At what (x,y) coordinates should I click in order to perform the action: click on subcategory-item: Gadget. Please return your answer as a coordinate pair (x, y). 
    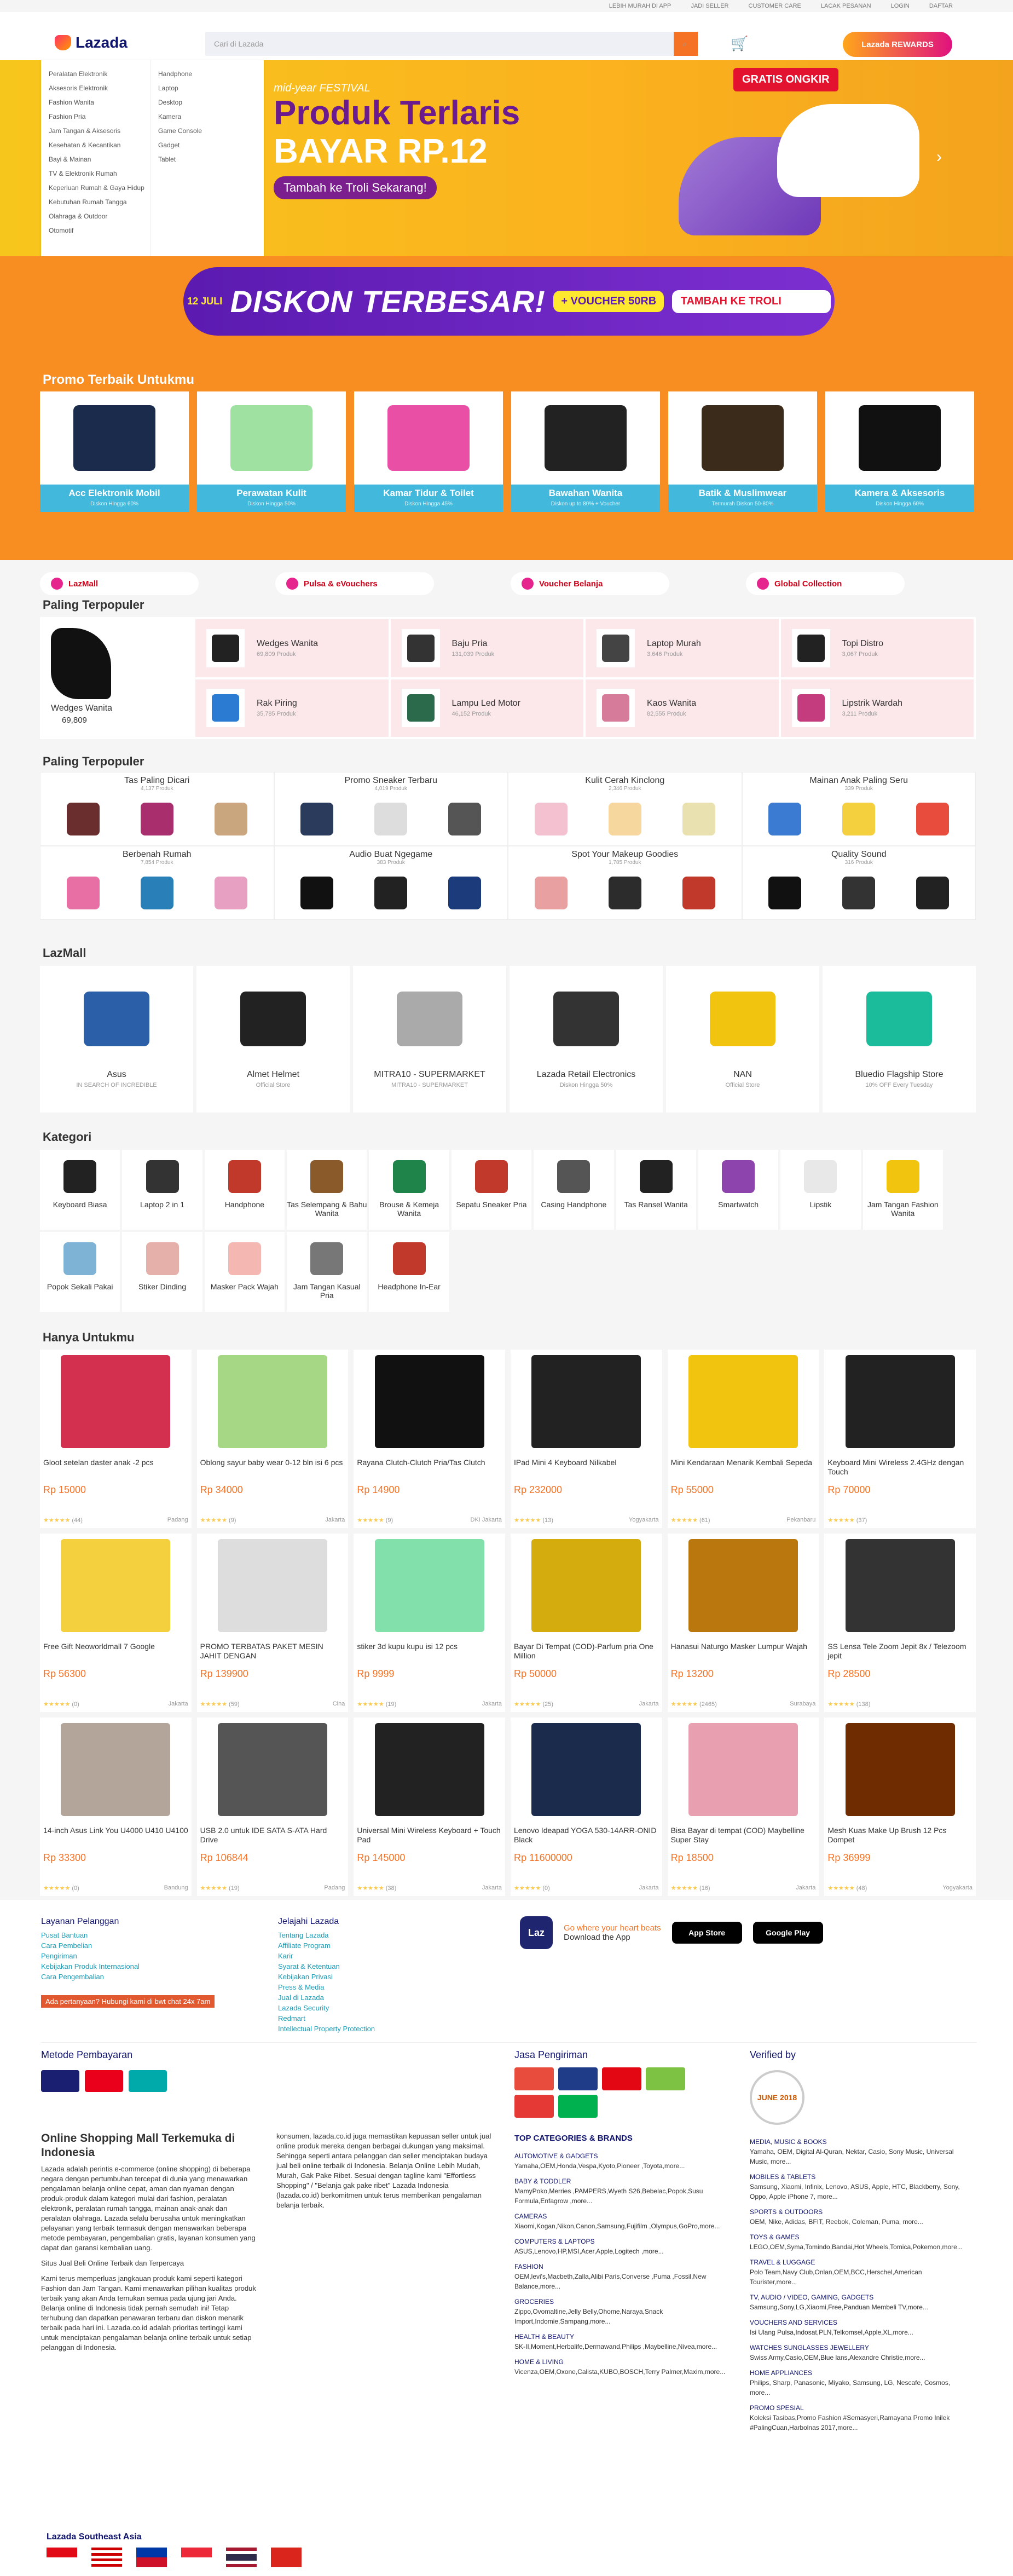
    Looking at the image, I should click on (176, 145).